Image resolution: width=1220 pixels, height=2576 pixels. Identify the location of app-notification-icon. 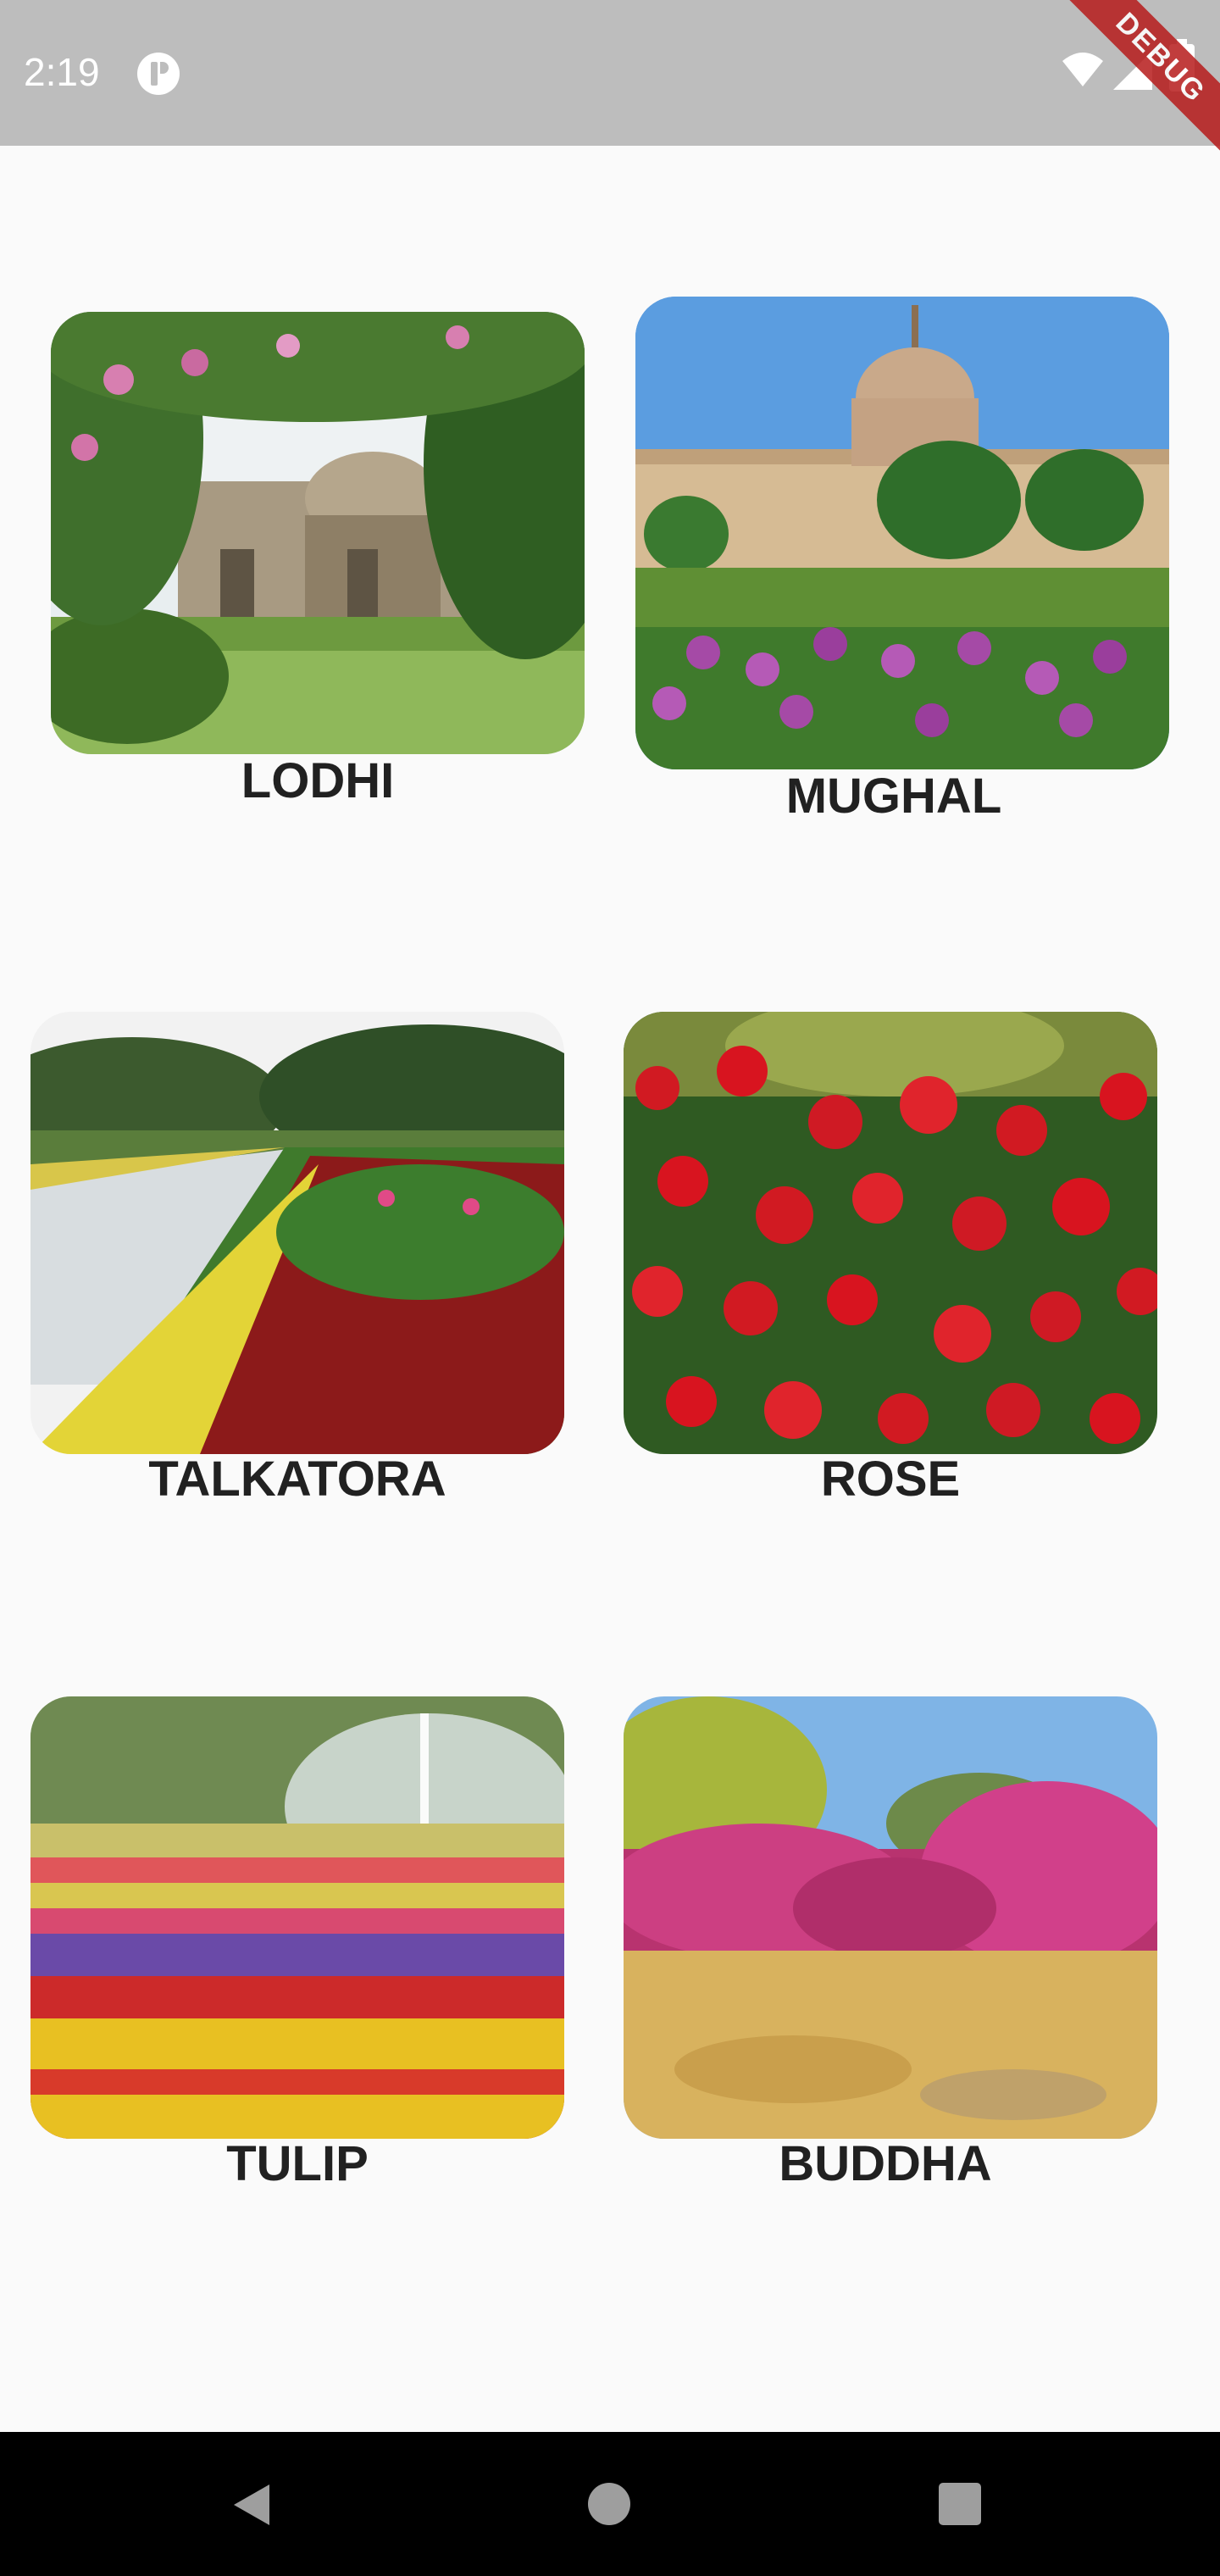
(158, 74).